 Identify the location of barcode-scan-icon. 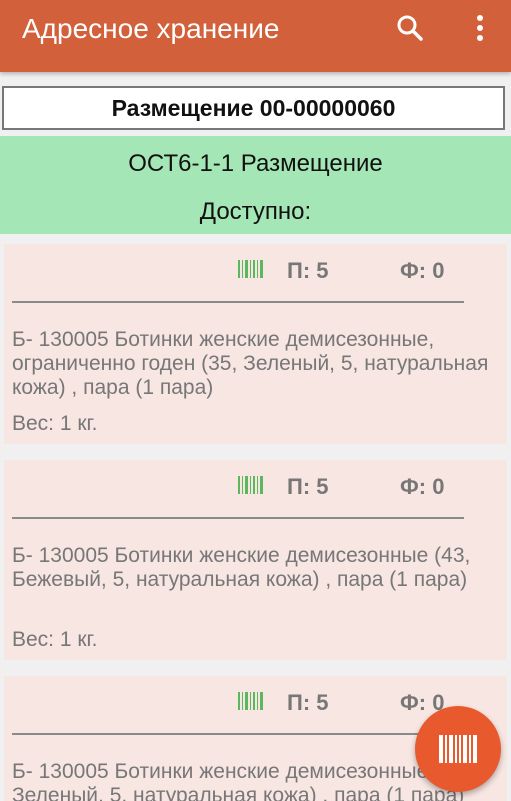
(458, 749).